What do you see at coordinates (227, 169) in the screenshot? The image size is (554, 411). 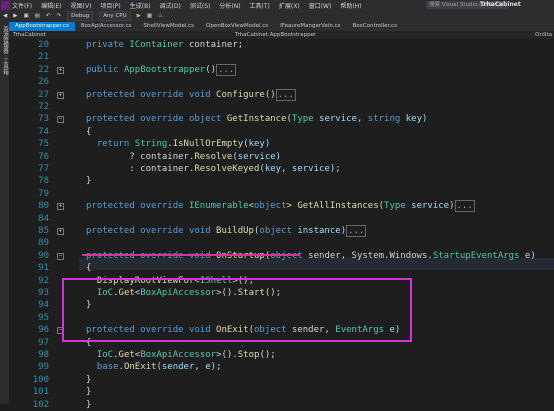 I see `code-token: ResolveKeyed` at bounding box center [227, 169].